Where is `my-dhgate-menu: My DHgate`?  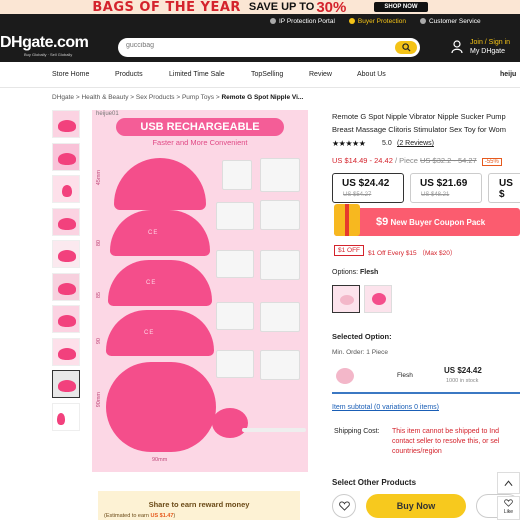
my-dhgate-menu: My DHgate is located at coordinates (487, 51).